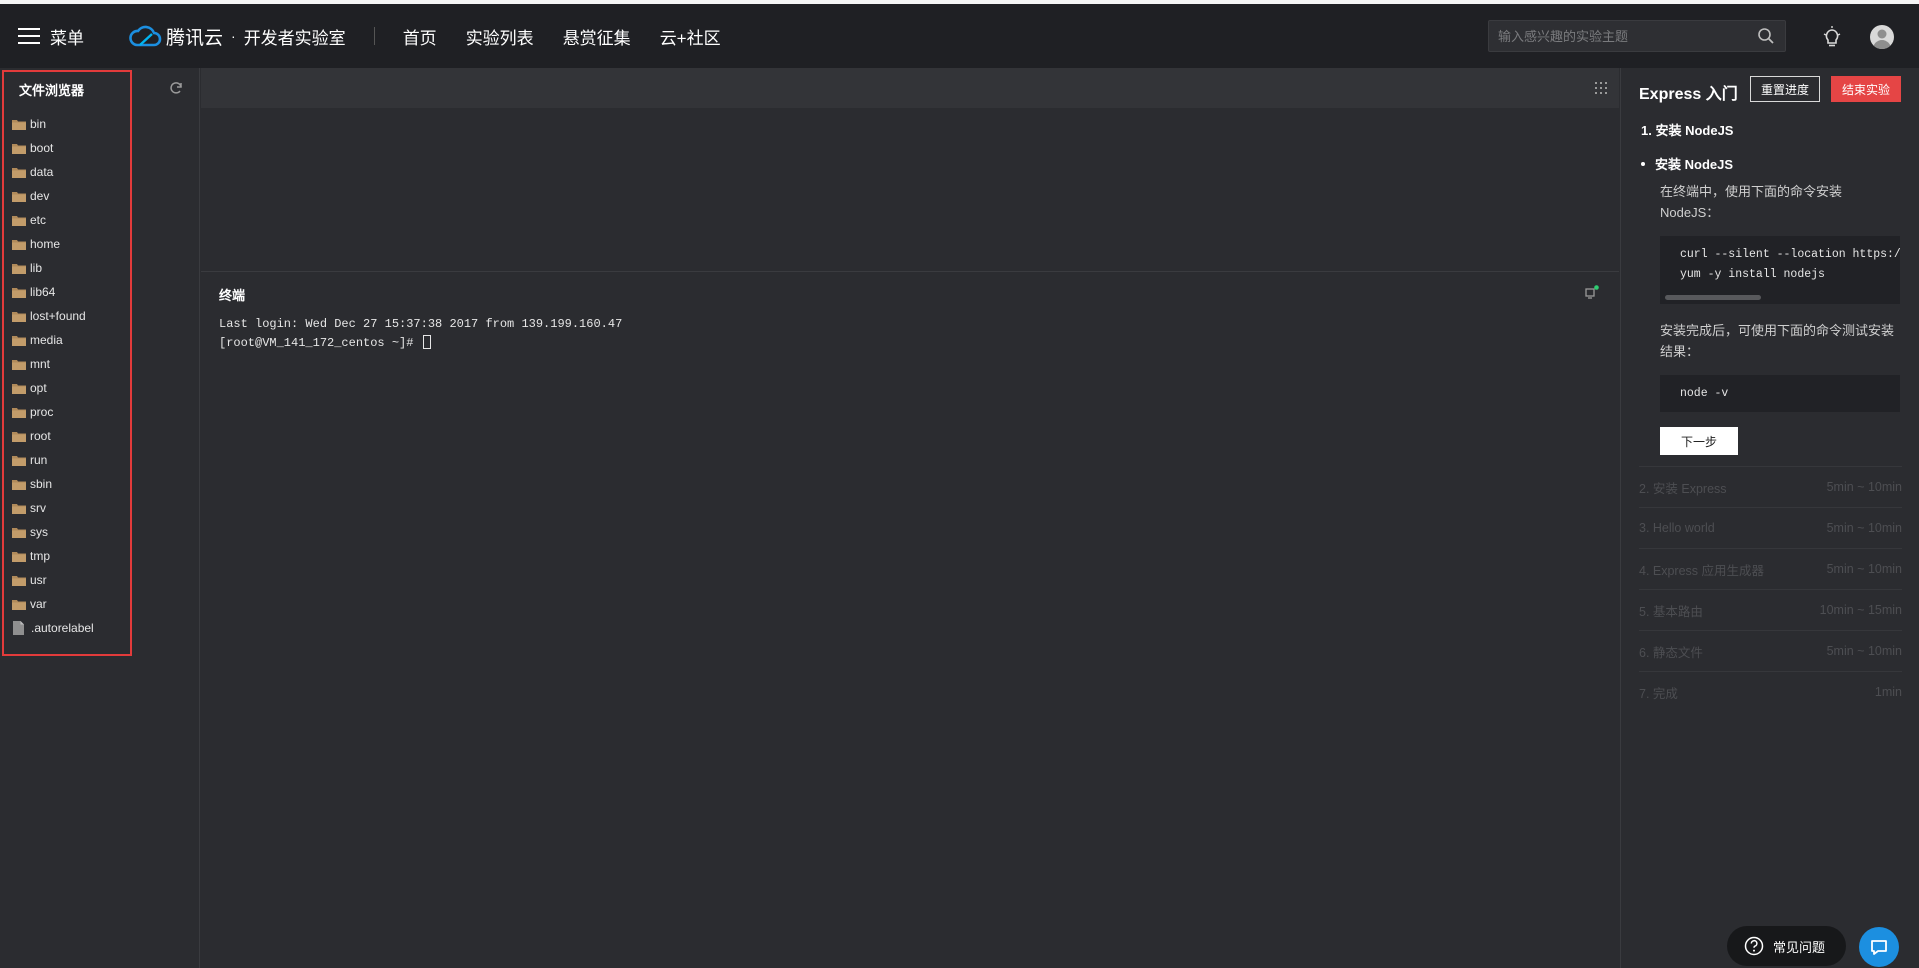  What do you see at coordinates (1785, 89) in the screenshot?
I see `reset-progress-button: 重置进度` at bounding box center [1785, 89].